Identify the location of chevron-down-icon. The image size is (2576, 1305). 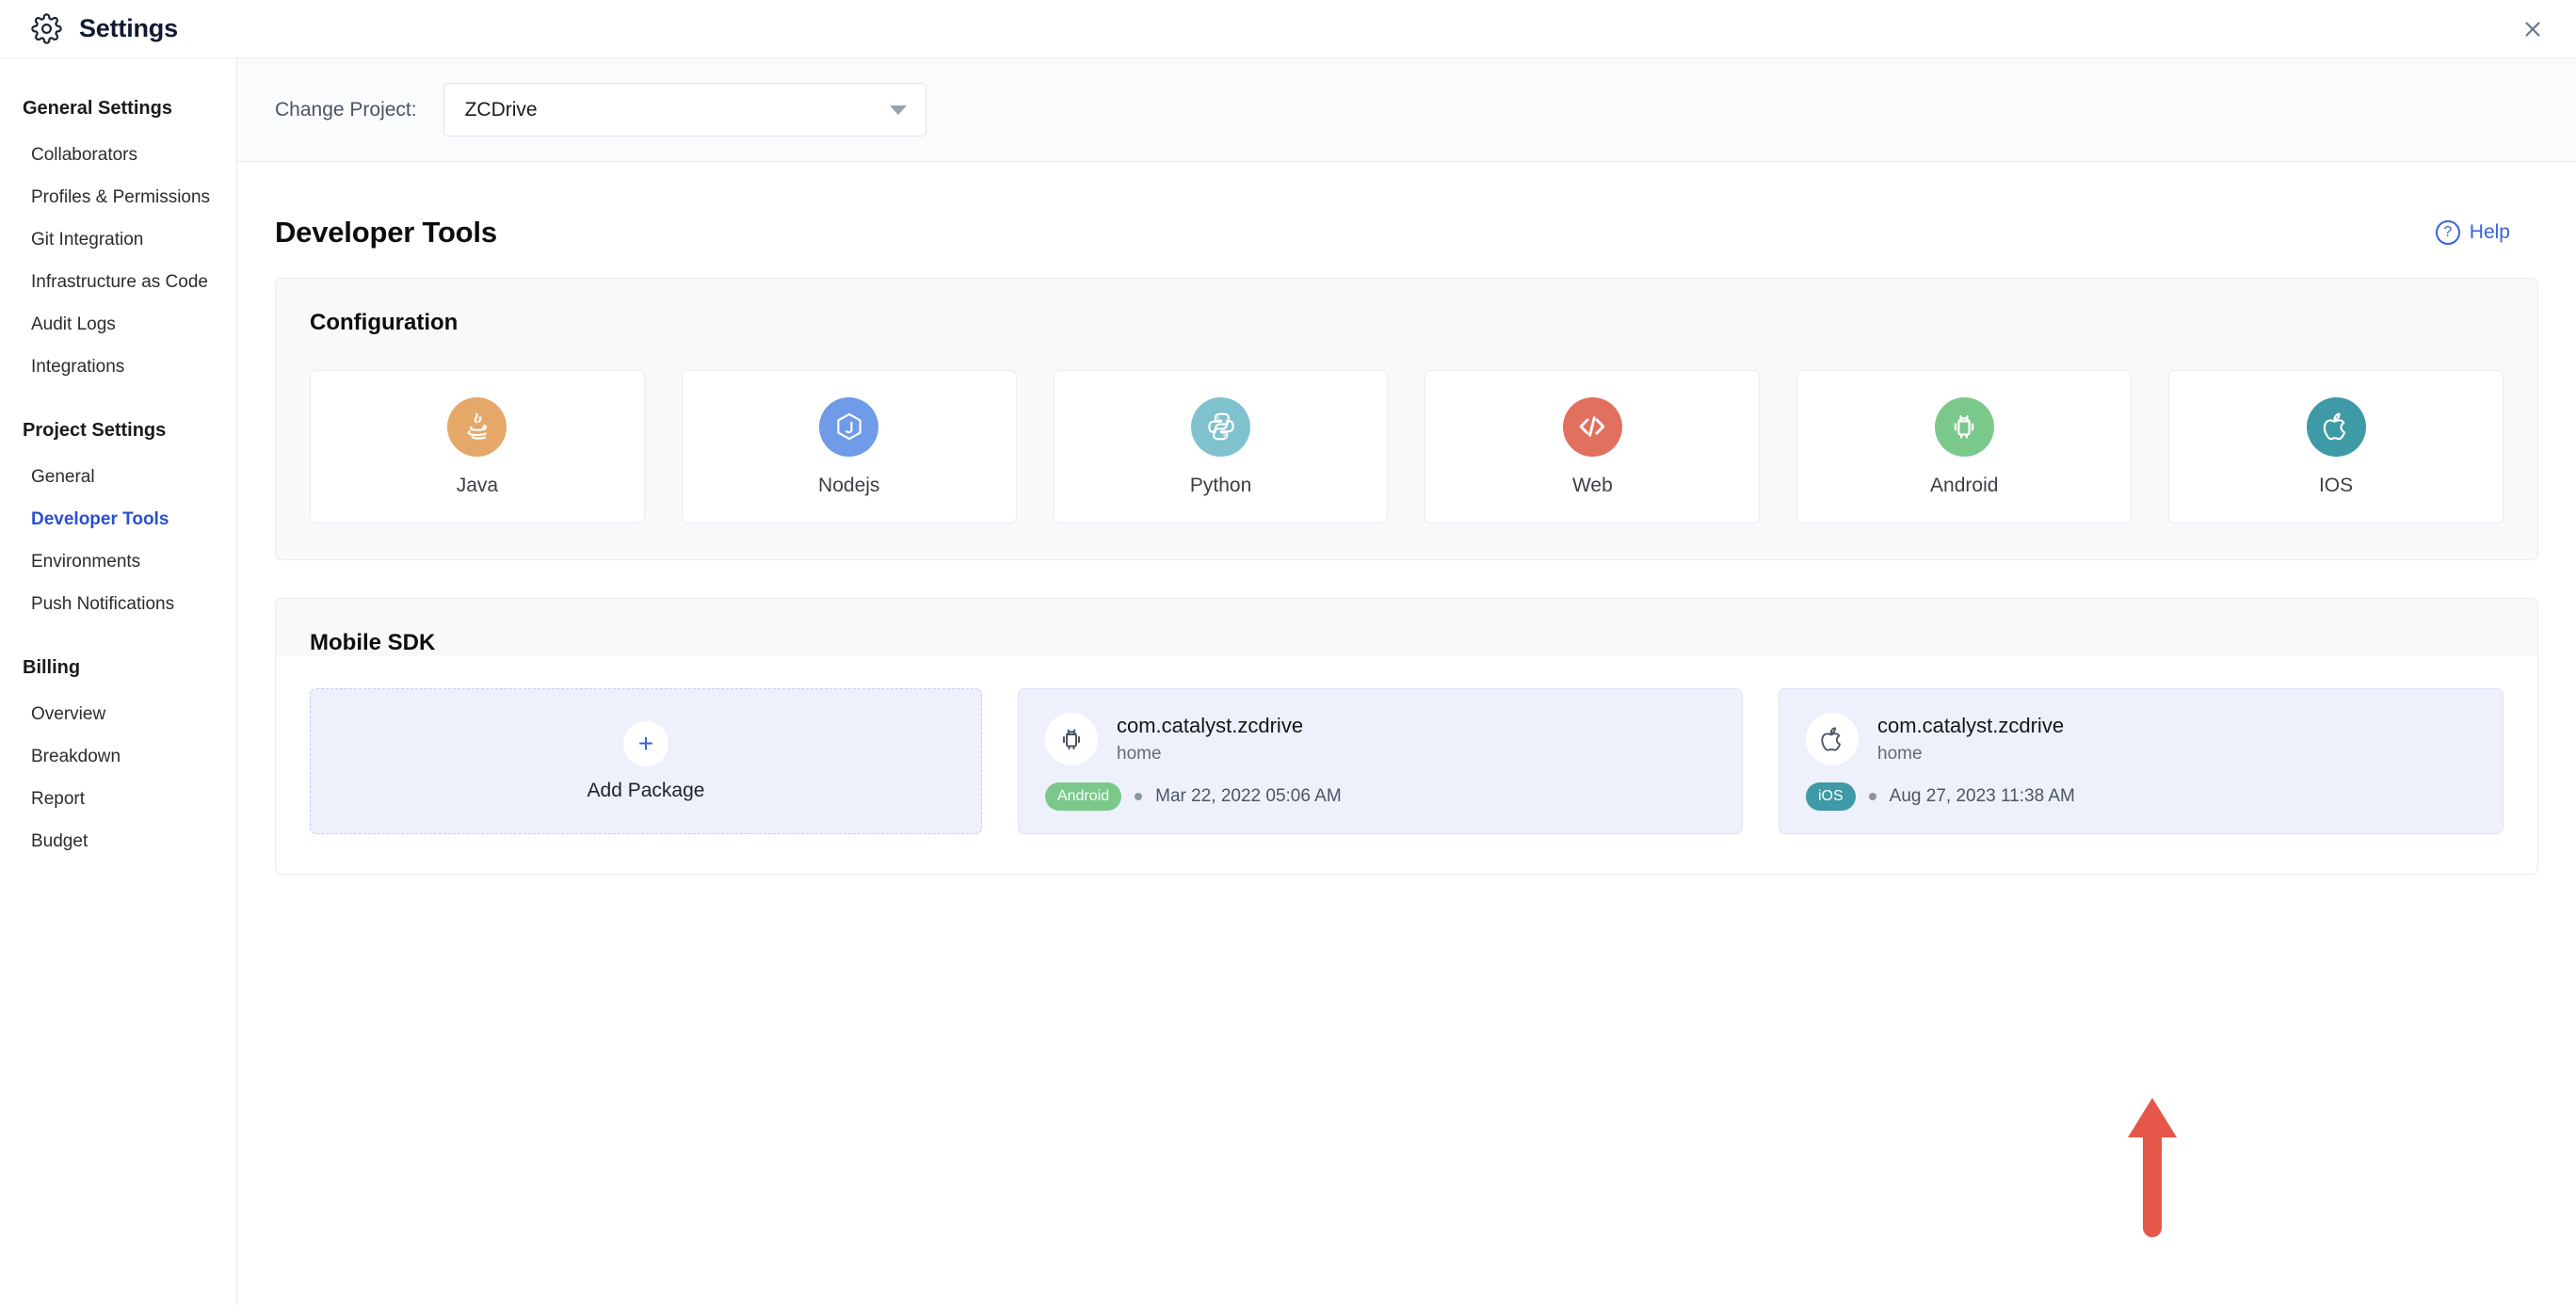
(898, 110).